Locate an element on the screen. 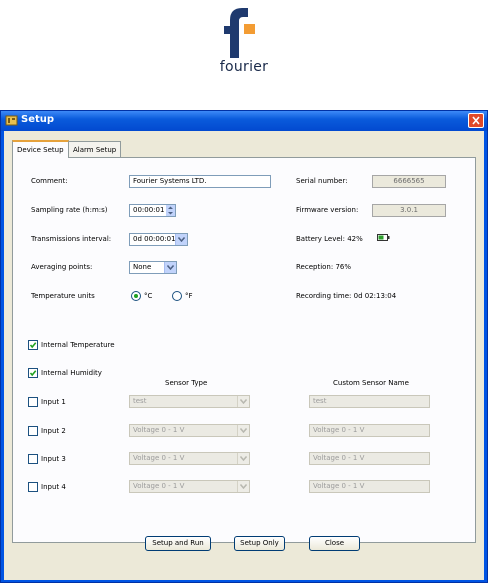  input-1-sensor-type-value: test is located at coordinates (140, 401).